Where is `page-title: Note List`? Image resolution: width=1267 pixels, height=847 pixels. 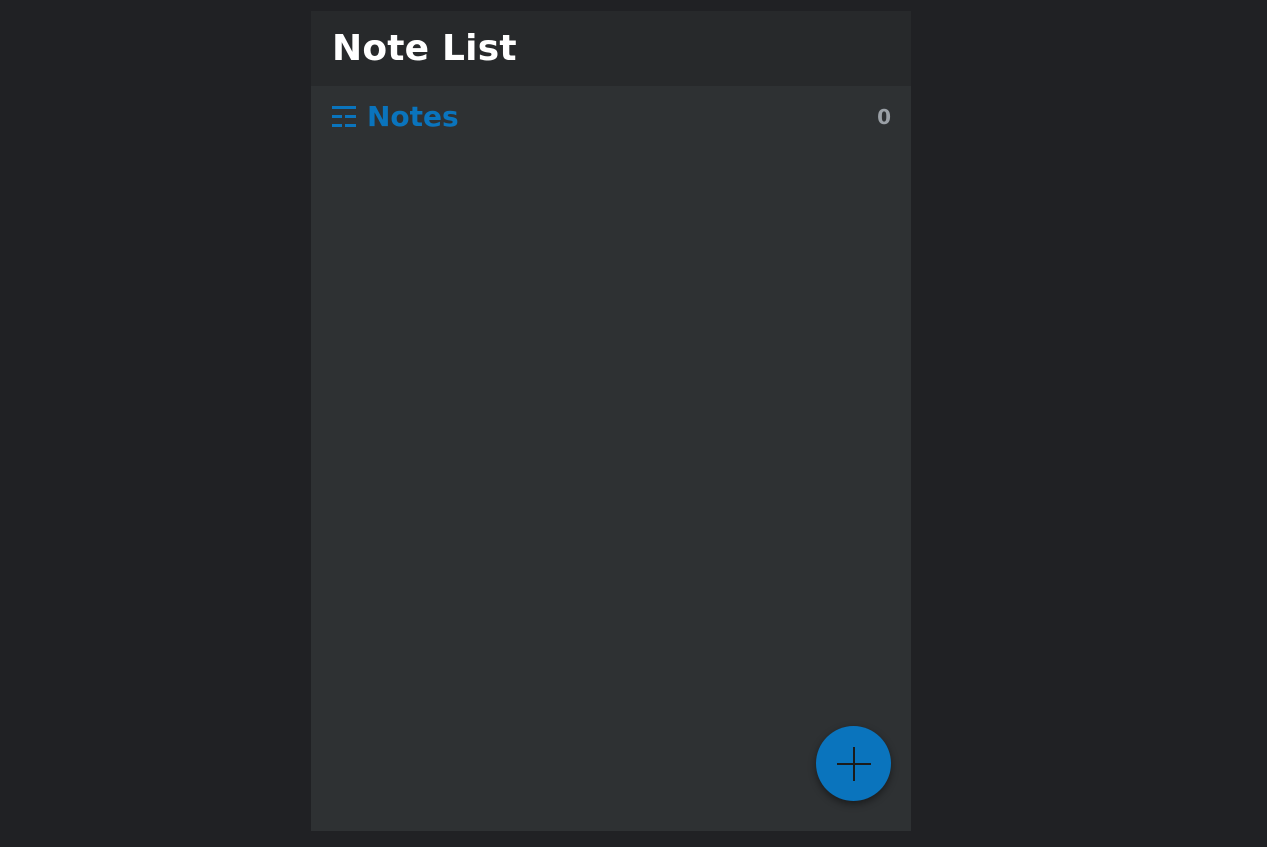
page-title: Note List is located at coordinates (424, 48).